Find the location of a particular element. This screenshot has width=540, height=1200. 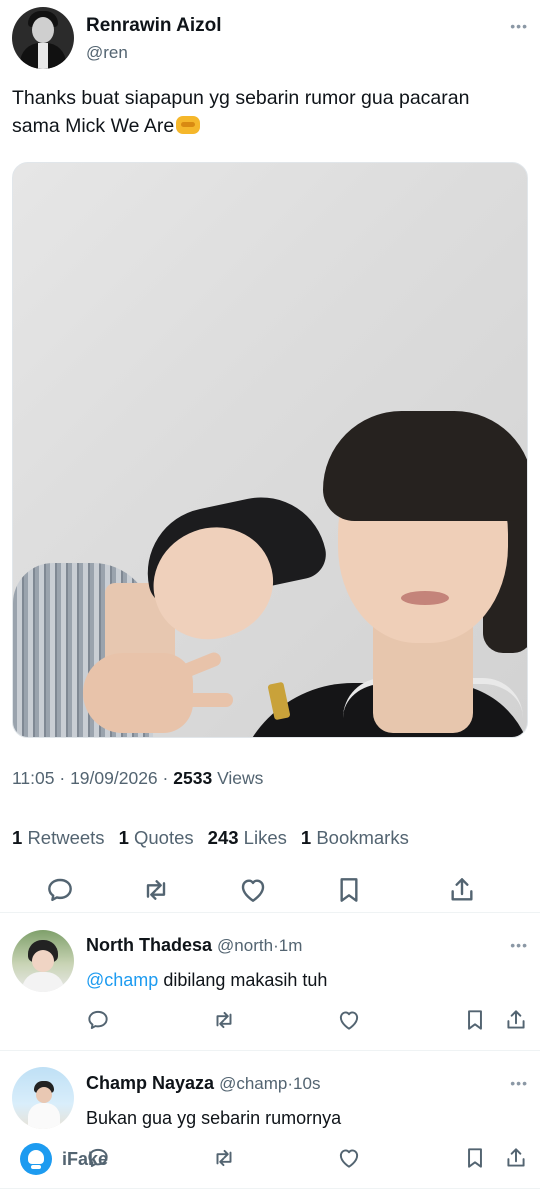

tweet-stats: 1 Retweets 1 Quotes 243 Likes 1 Bookmarks is located at coordinates (210, 838).